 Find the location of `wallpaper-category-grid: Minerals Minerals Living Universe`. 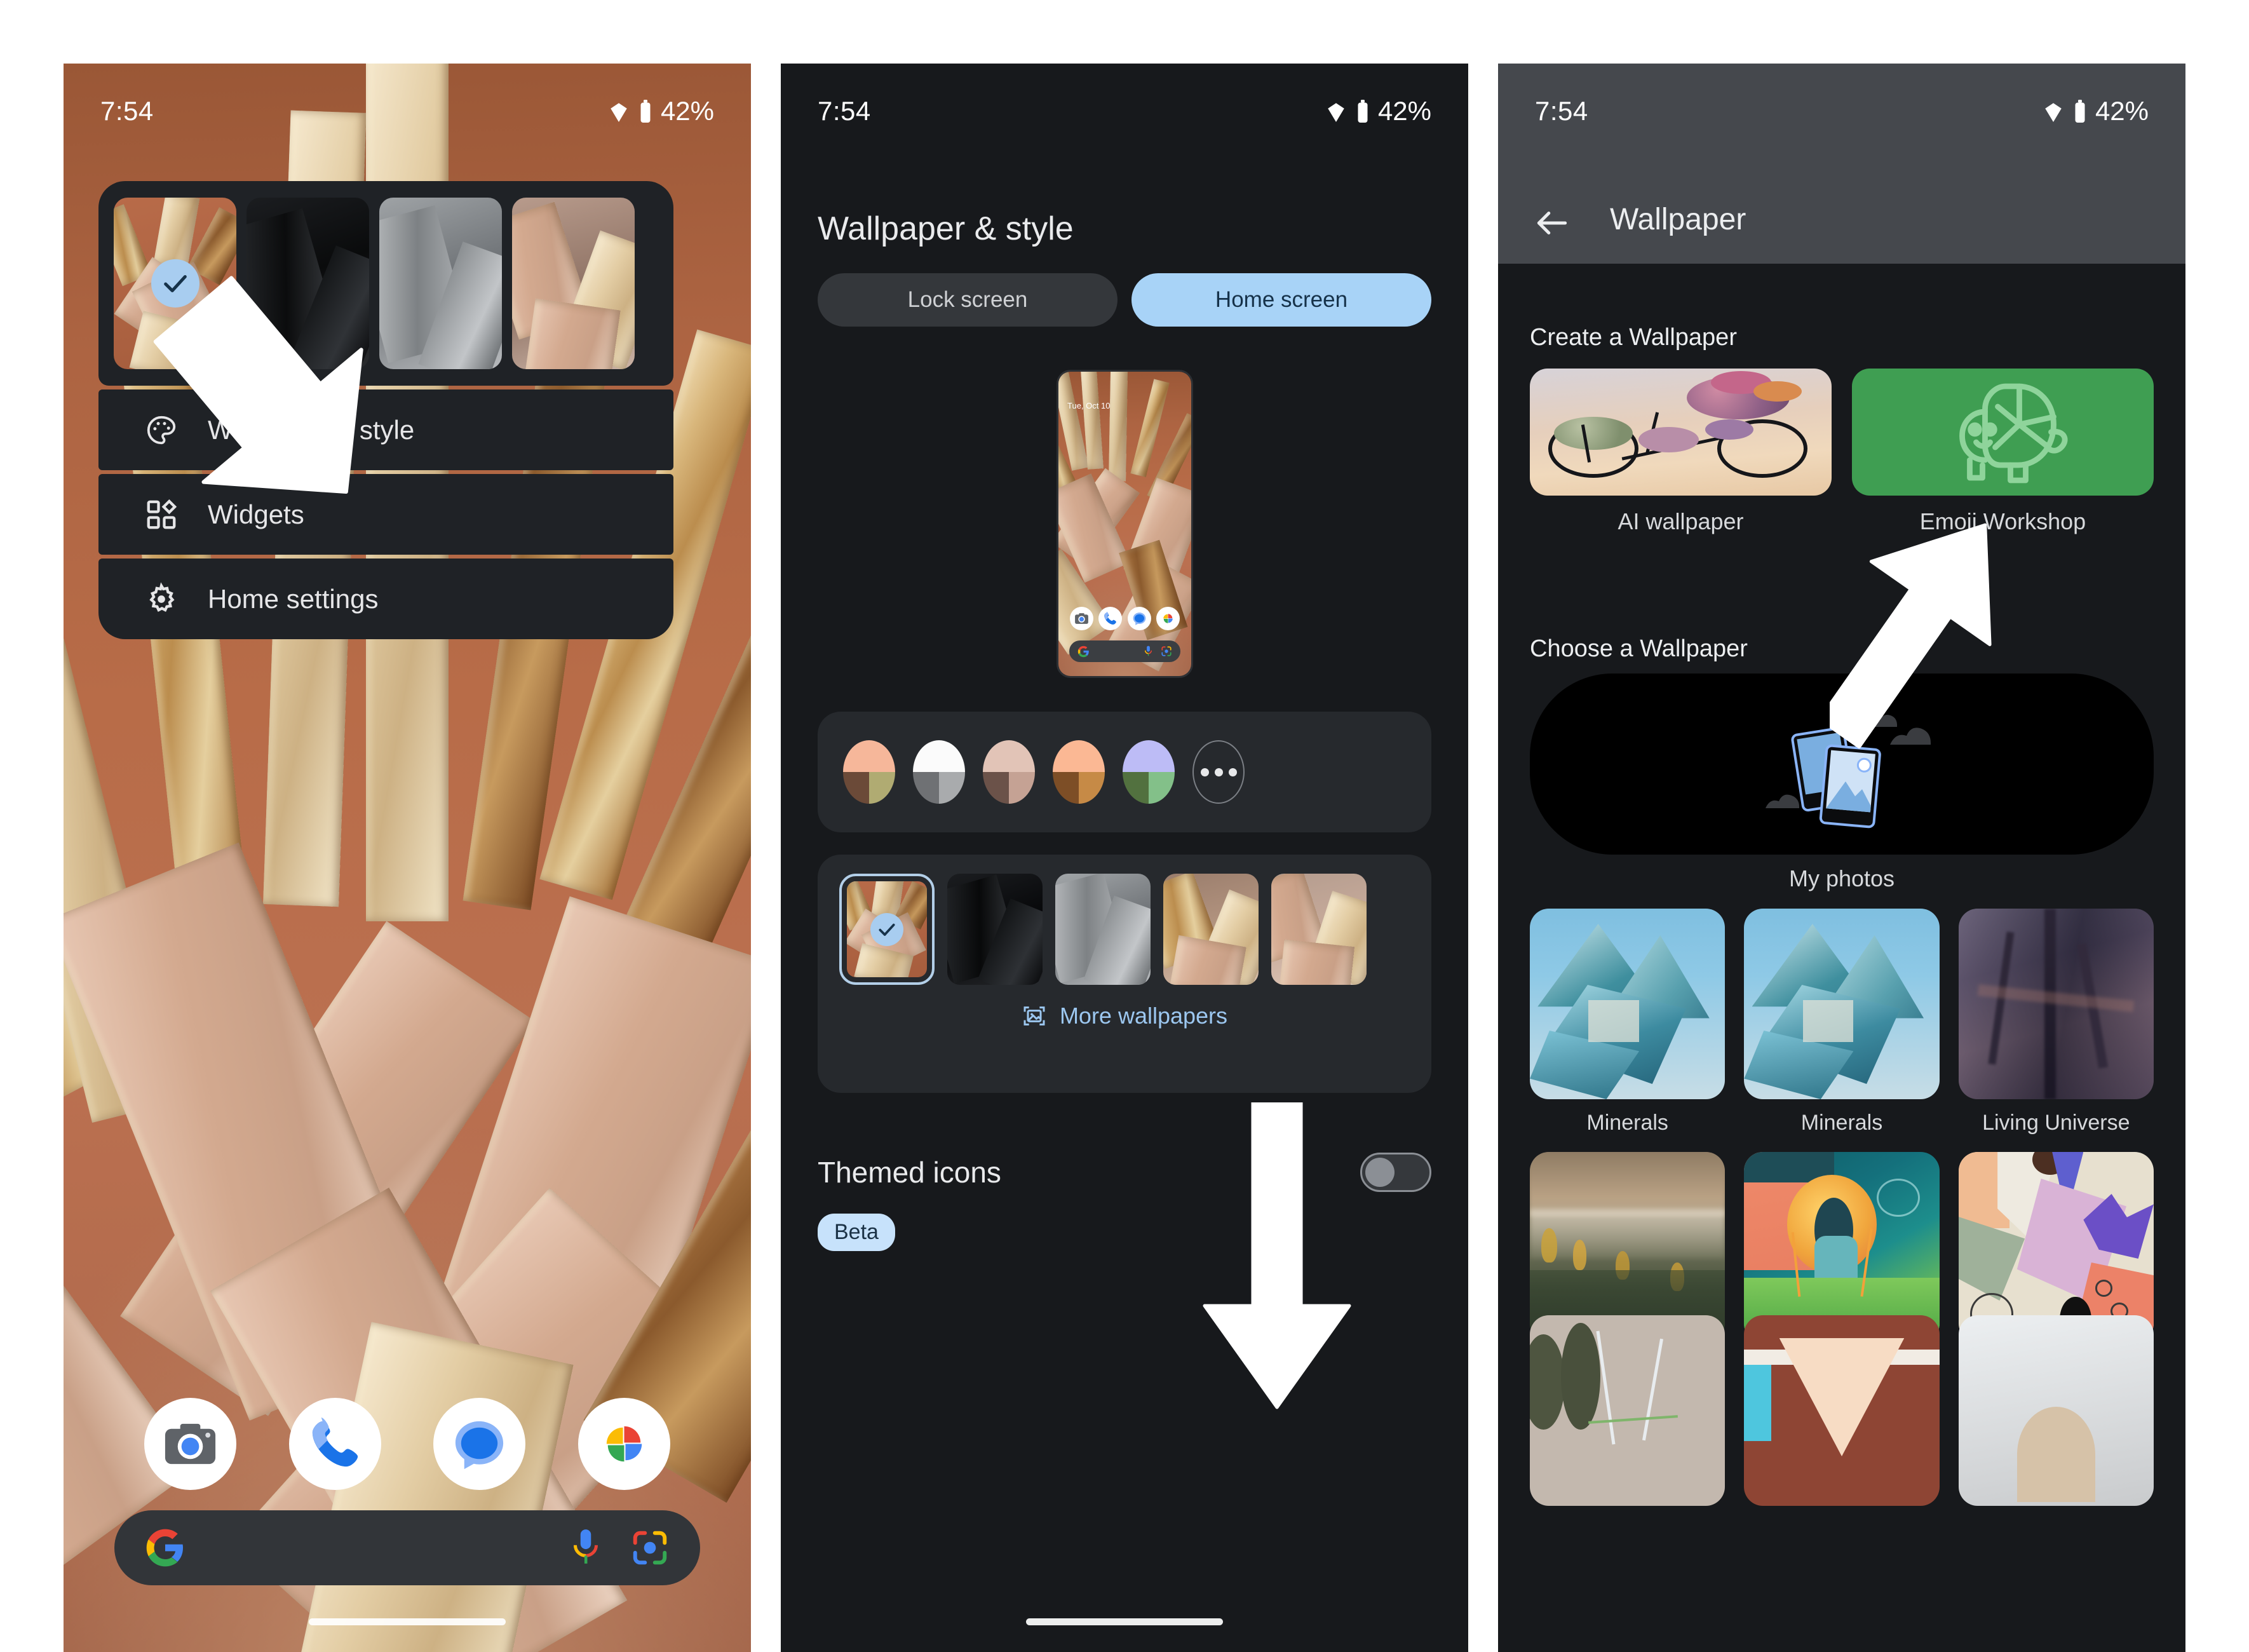

wallpaper-category-grid: Minerals Minerals Living Universe is located at coordinates (1842, 1144).